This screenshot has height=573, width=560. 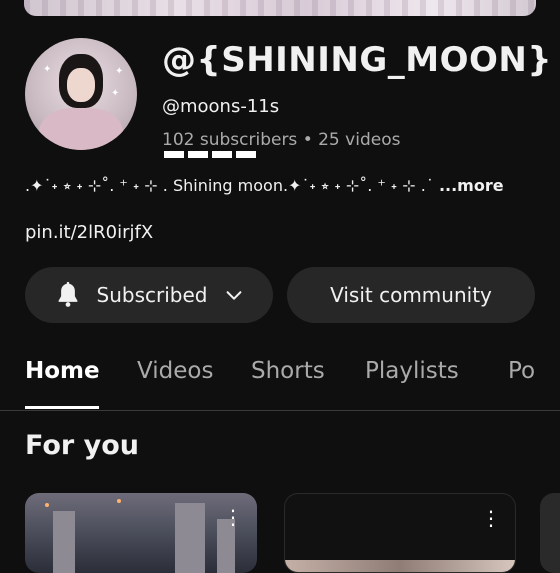 I want to click on channel-banner, so click(x=280, y=8).